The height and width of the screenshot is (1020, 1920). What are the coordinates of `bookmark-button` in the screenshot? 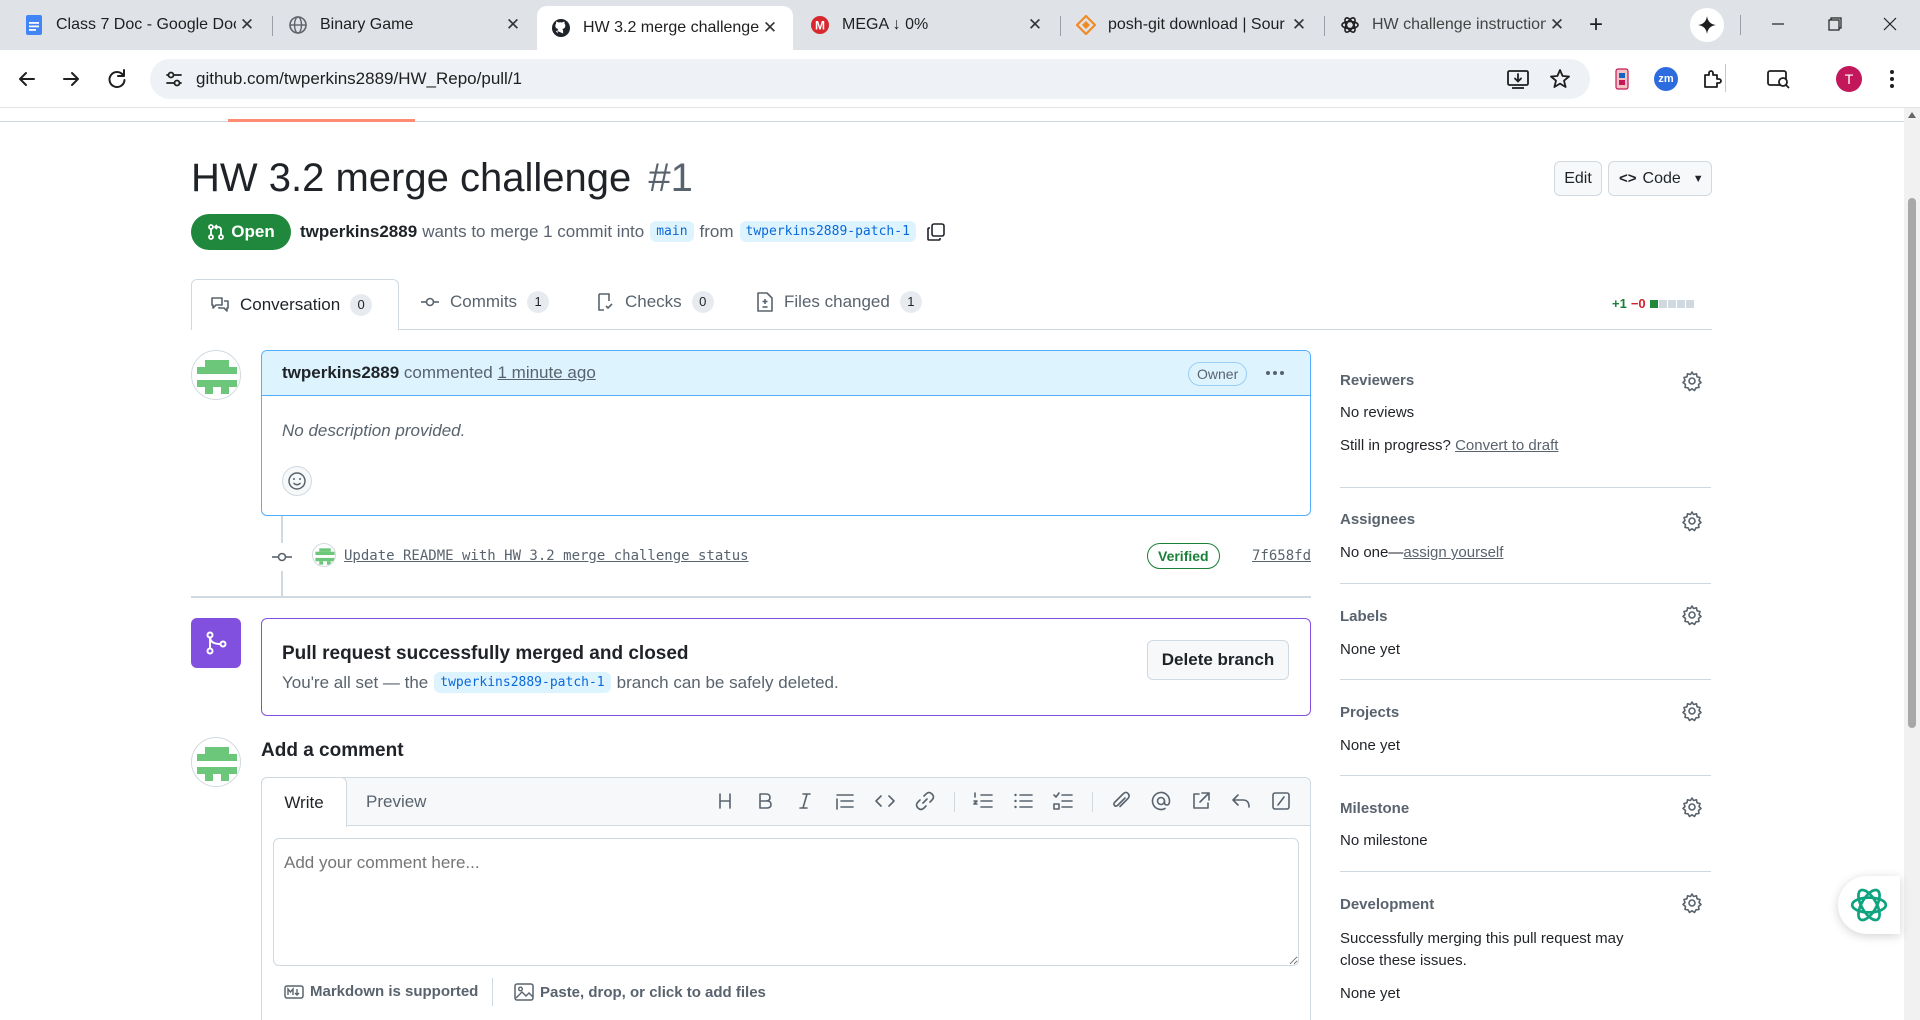 It's located at (1560, 79).